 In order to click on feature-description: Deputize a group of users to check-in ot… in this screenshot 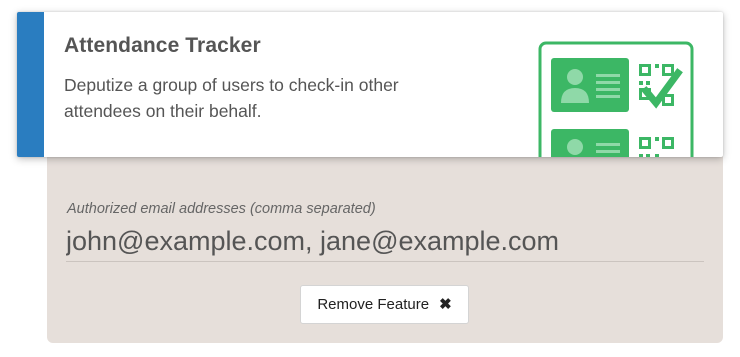, I will do `click(231, 98)`.